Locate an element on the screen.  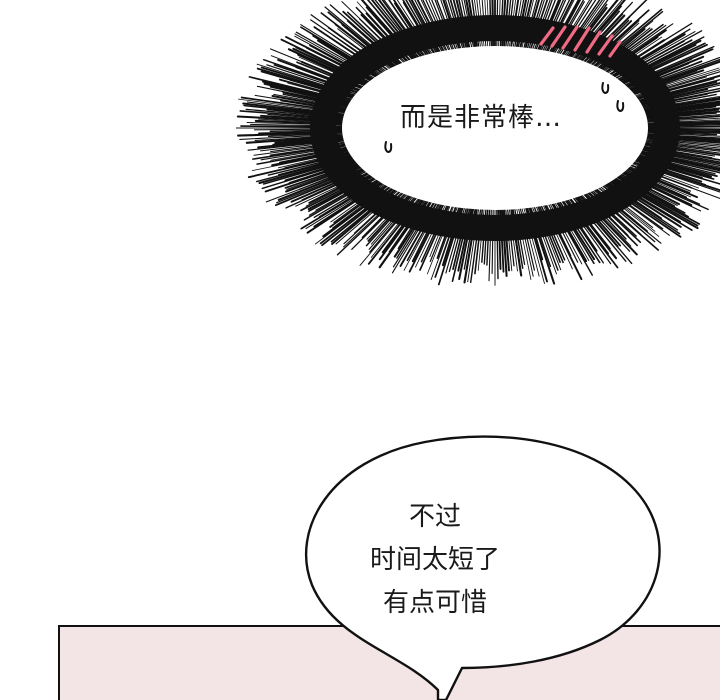
speech-line: 不过 is located at coordinates (434, 517).